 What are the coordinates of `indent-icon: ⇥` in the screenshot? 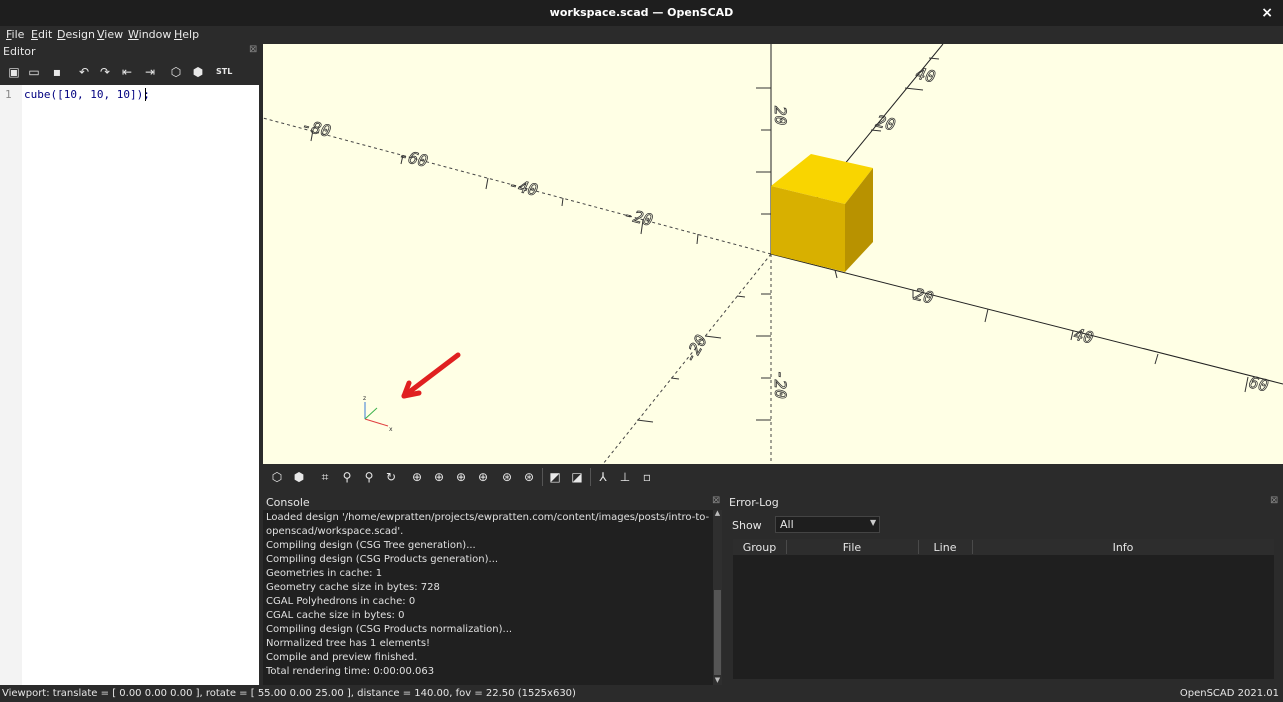 It's located at (150, 72).